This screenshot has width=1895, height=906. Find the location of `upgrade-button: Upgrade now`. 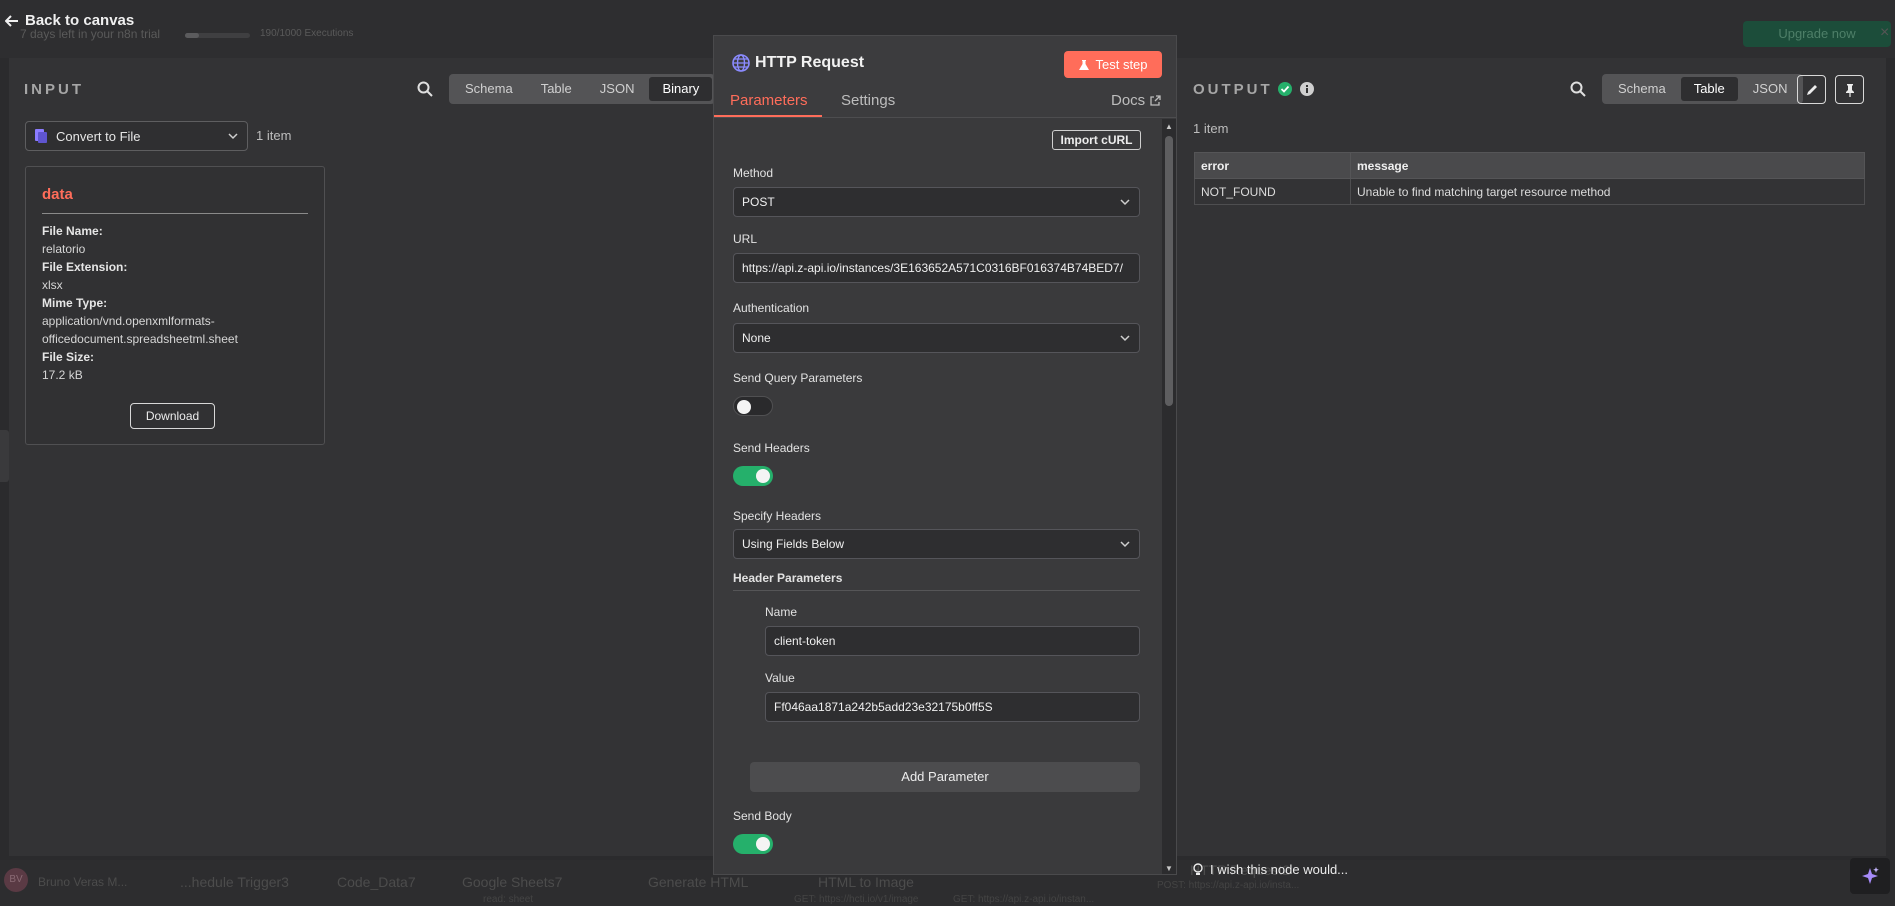

upgrade-button: Upgrade now is located at coordinates (1817, 34).